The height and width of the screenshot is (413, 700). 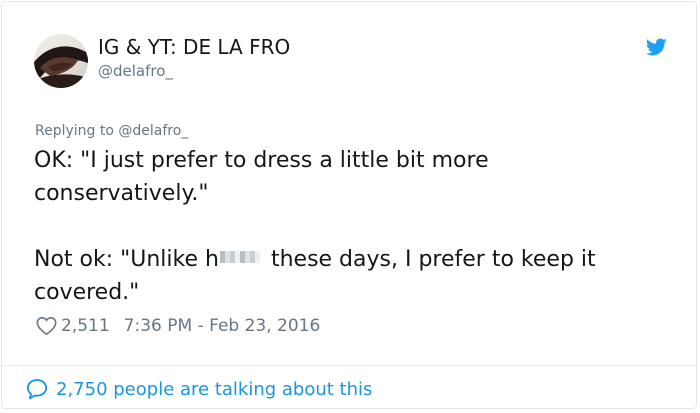 What do you see at coordinates (214, 389) in the screenshot?
I see `conversation-label: 2,750 people are talking about this` at bounding box center [214, 389].